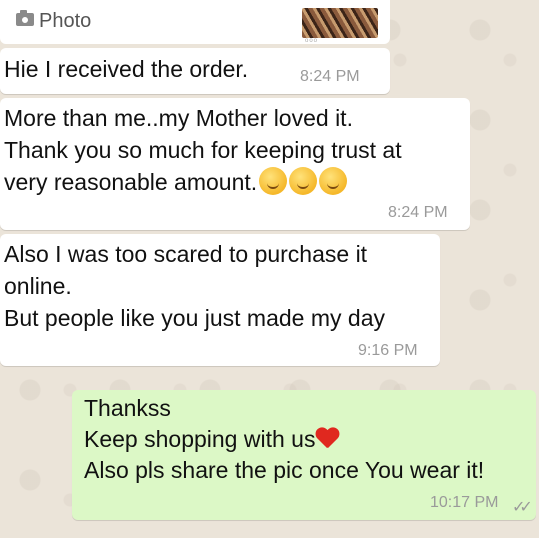  Describe the element at coordinates (65, 21) in the screenshot. I see `photo-label: Photo` at that location.